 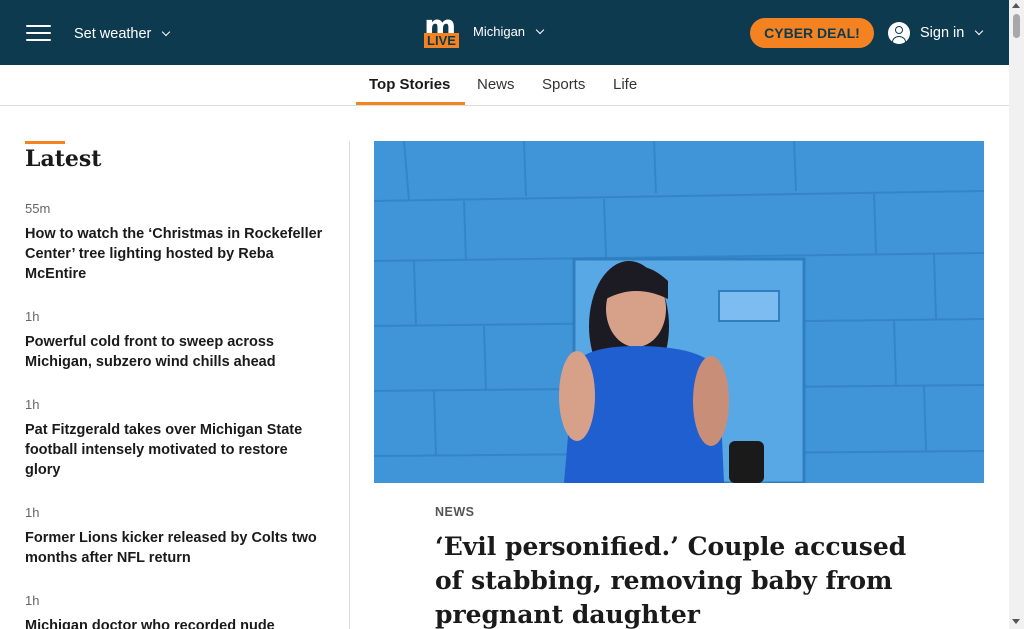 I want to click on weather-label: Set weather, so click(x=113, y=34).